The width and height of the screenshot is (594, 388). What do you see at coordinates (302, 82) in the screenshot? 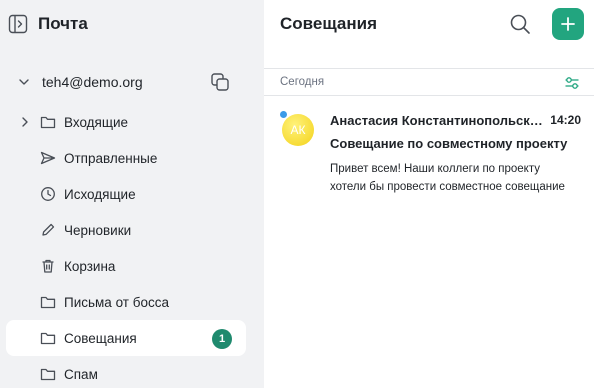
I see `section-label: Сегодня` at bounding box center [302, 82].